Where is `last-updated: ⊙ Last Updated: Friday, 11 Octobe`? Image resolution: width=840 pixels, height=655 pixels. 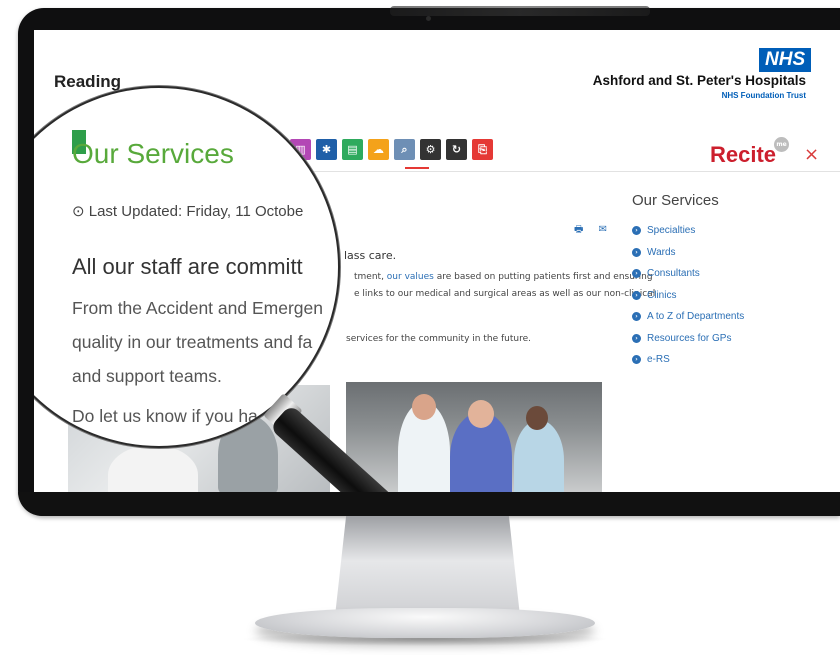 last-updated: ⊙ Last Updated: Friday, 11 Octobe is located at coordinates (188, 211).